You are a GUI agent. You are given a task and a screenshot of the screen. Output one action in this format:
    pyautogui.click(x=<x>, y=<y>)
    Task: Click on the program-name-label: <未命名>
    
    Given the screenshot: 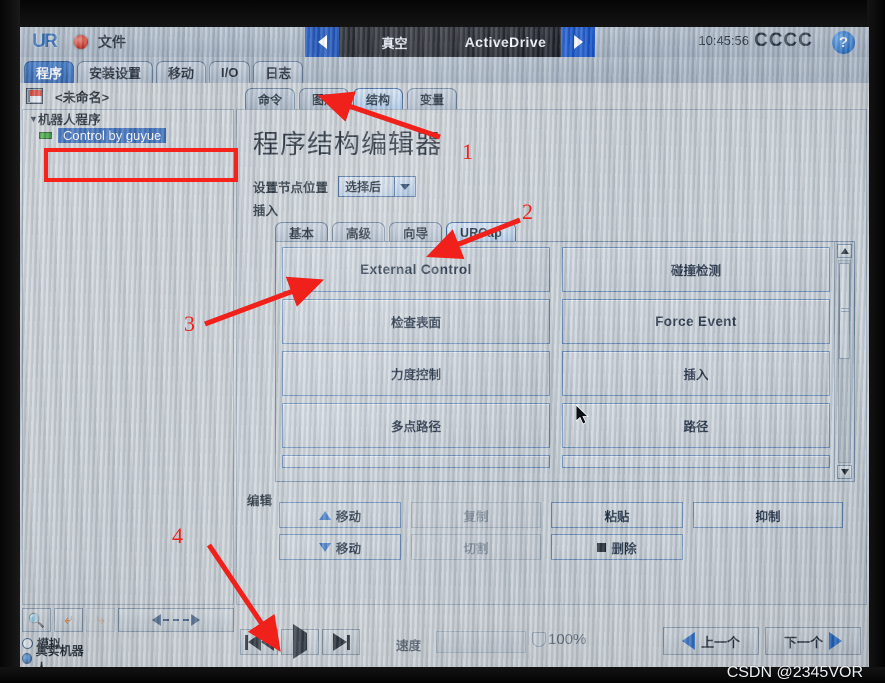 What is the action you would take?
    pyautogui.click(x=82, y=97)
    